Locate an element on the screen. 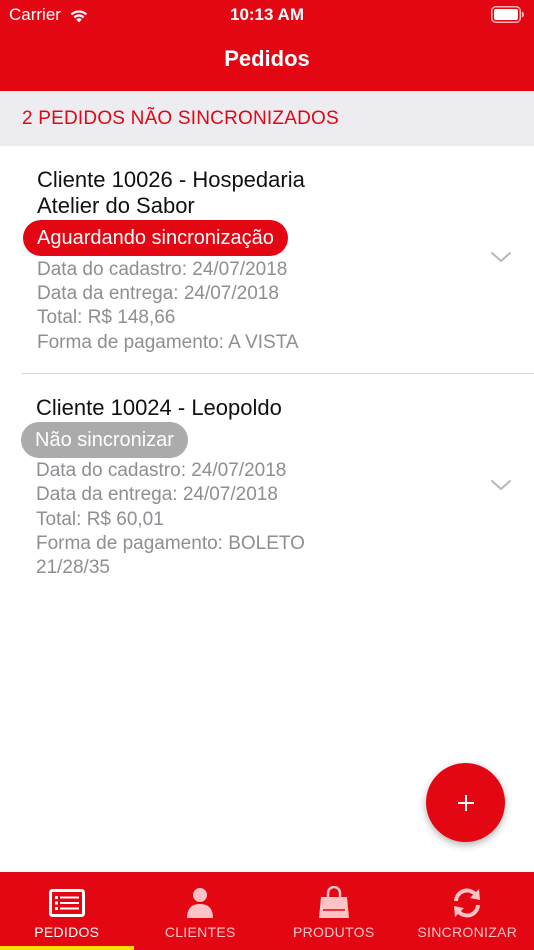 Image resolution: width=534 pixels, height=950 pixels. tab-bar: PEDIDOS CLIENTES PRODUTOS SINCRONIZAR is located at coordinates (267, 911).